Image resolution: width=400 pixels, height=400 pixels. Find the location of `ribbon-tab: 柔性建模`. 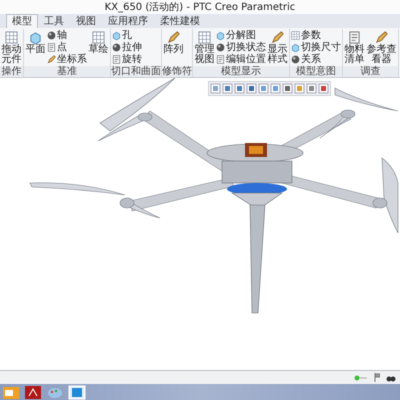

ribbon-tab: 柔性建模 is located at coordinates (180, 21).